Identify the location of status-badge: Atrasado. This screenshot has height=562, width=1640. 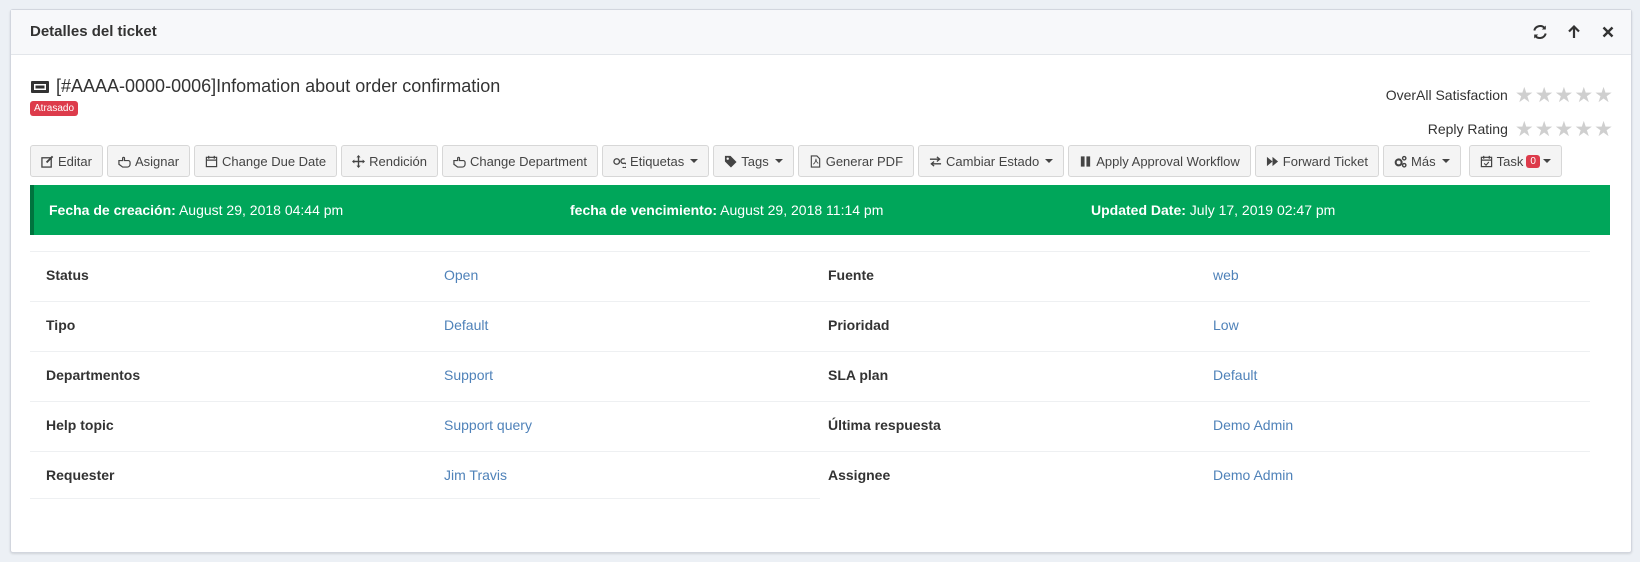
(54, 108).